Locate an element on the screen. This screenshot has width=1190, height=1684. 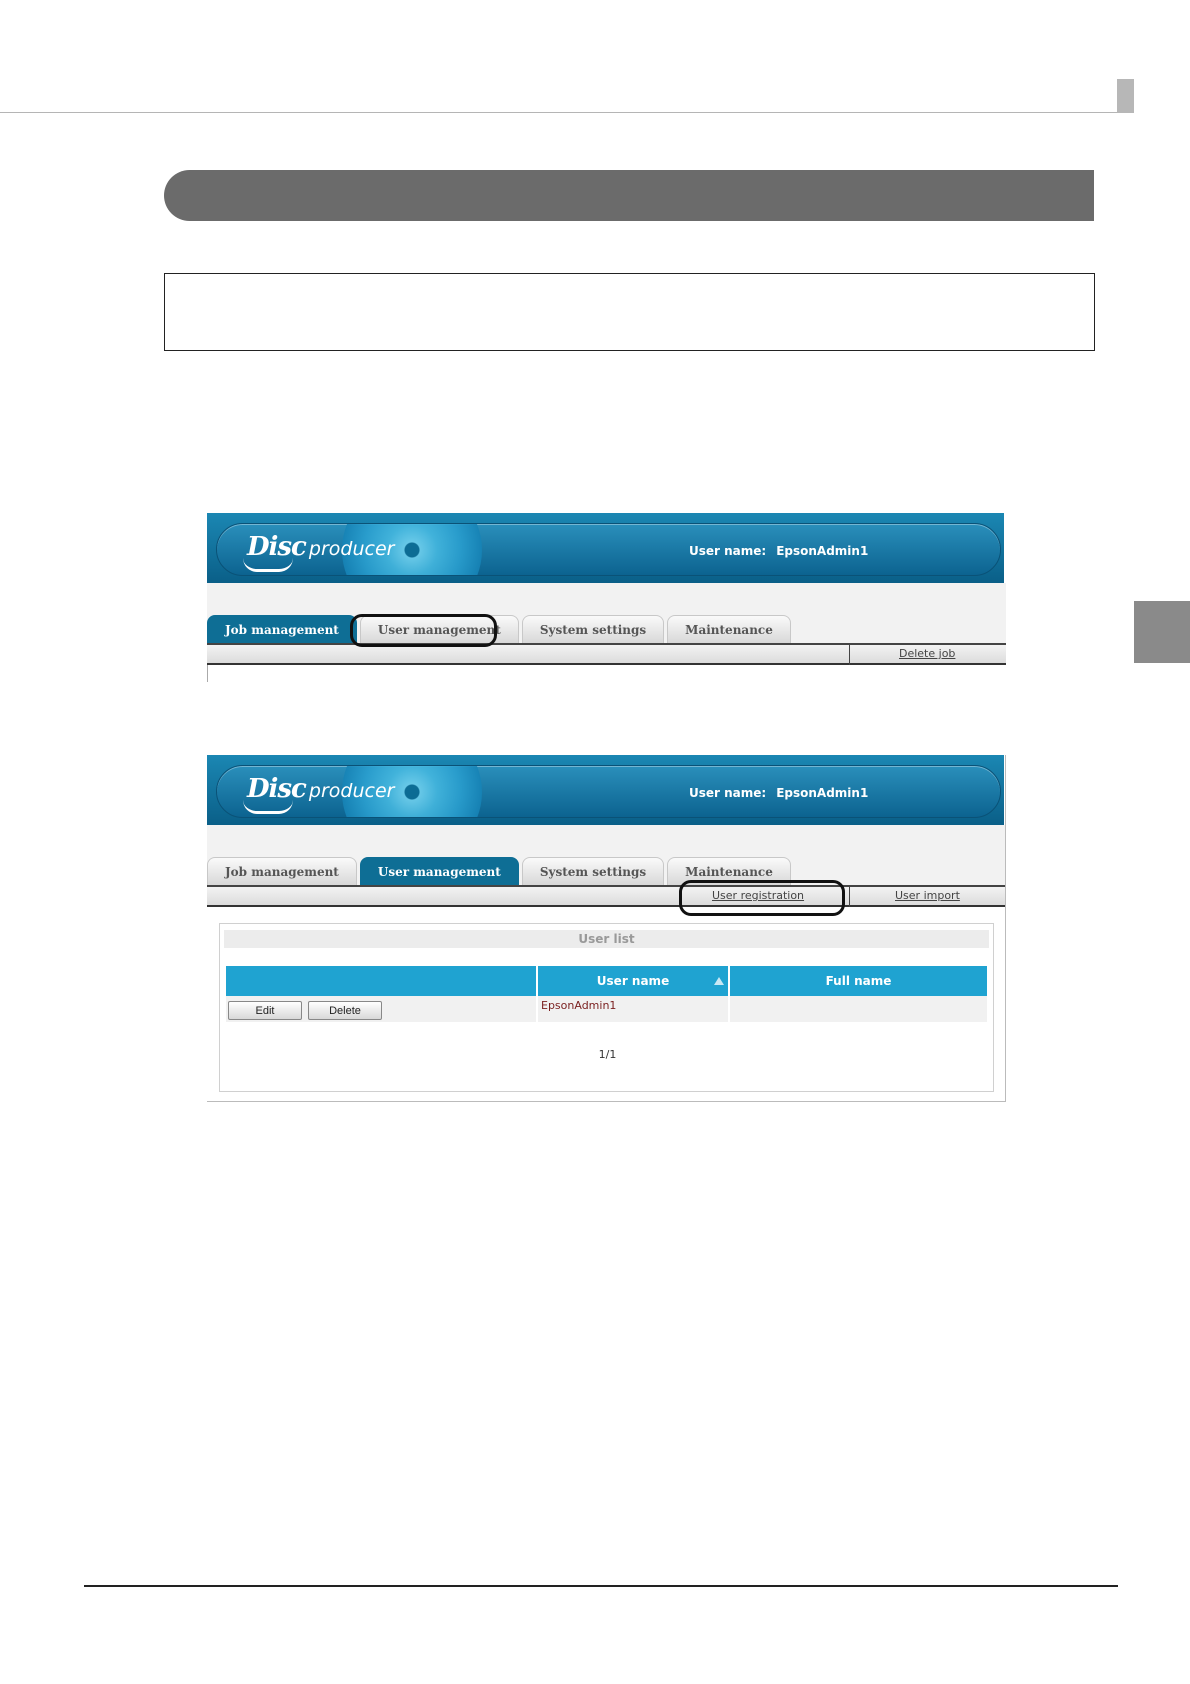
footer-rule is located at coordinates (601, 1586).